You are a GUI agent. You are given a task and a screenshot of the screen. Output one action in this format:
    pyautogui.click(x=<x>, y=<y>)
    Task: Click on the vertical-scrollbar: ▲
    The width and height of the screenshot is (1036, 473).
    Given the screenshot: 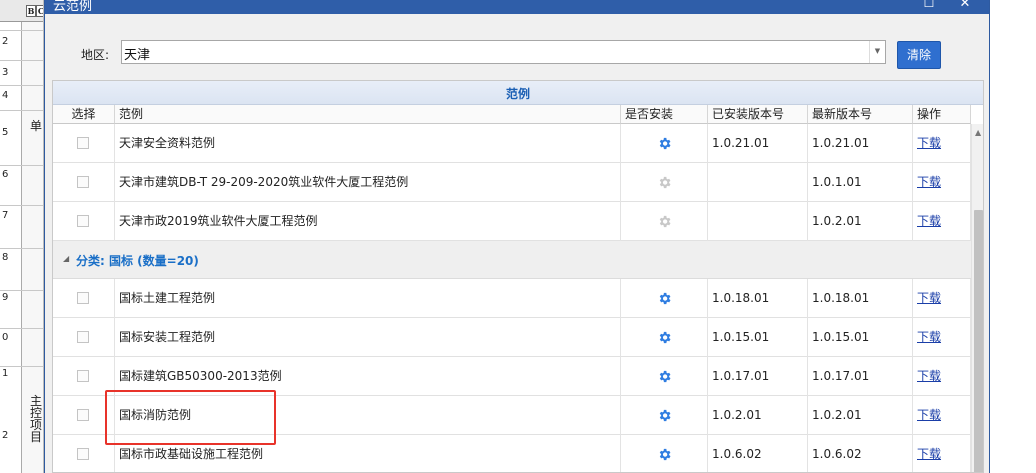 What is the action you would take?
    pyautogui.click(x=977, y=298)
    